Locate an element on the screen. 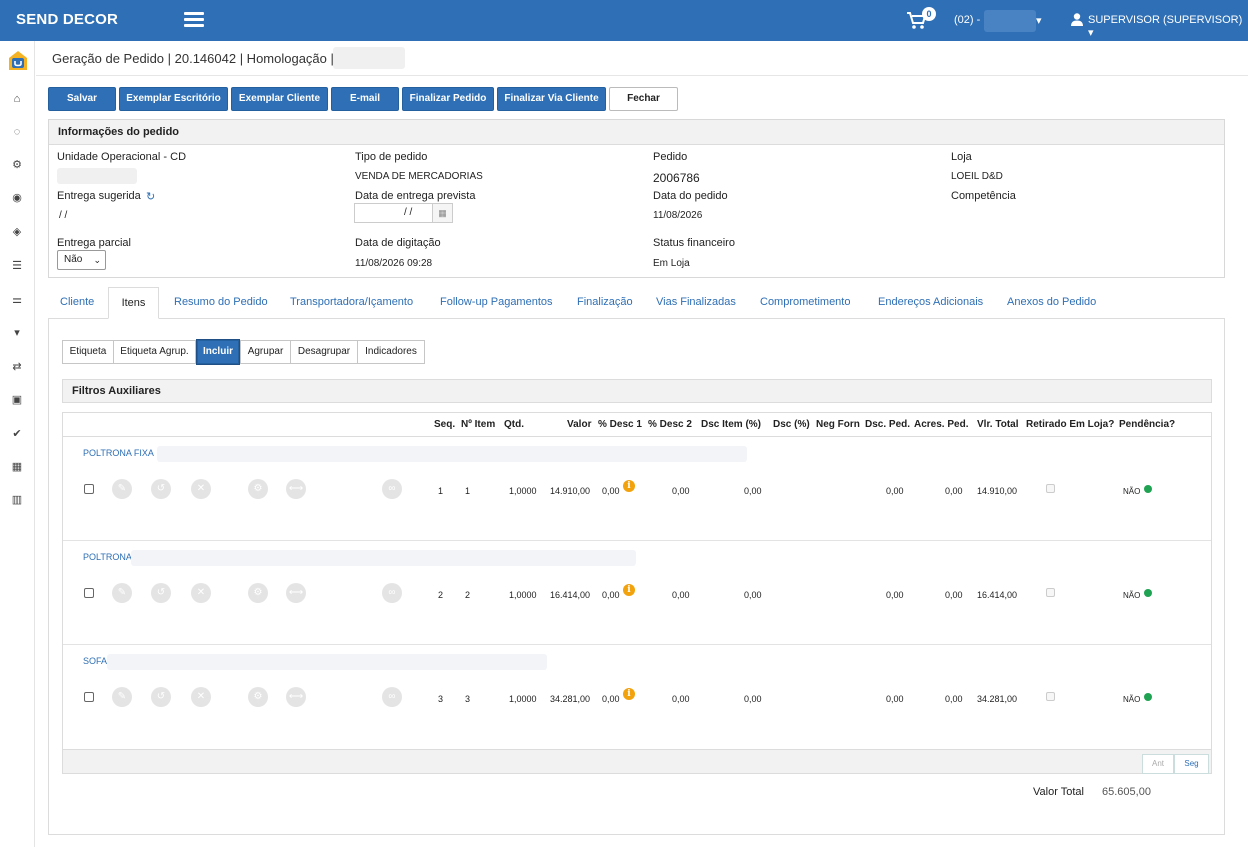 Image resolution: width=1248 pixels, height=847 pixels. user-menu: SUPERVISOR (SUPERVISOR) ▾ is located at coordinates (1168, 26).